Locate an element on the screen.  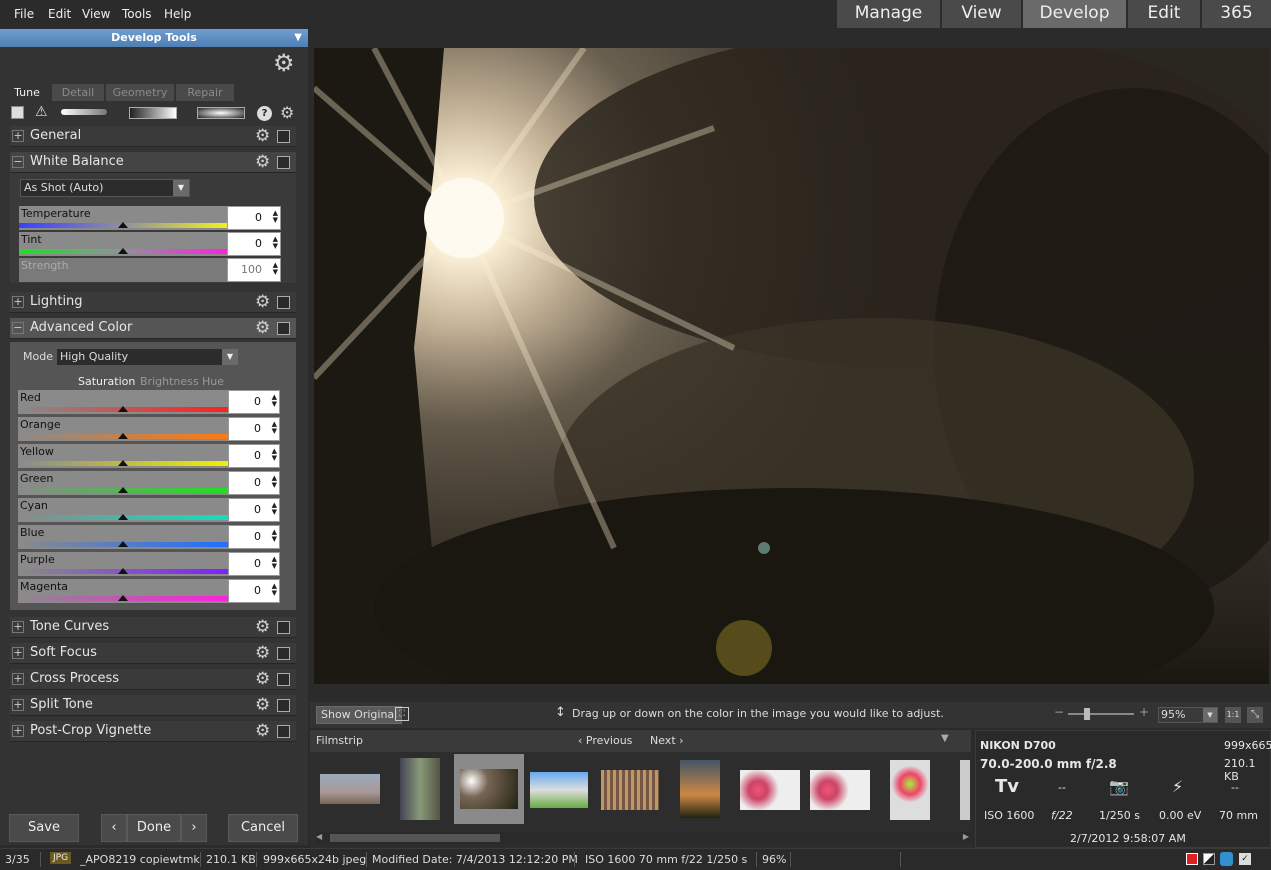
section-white-balance: − White Balance ⚙ is located at coordinates (153, 162).